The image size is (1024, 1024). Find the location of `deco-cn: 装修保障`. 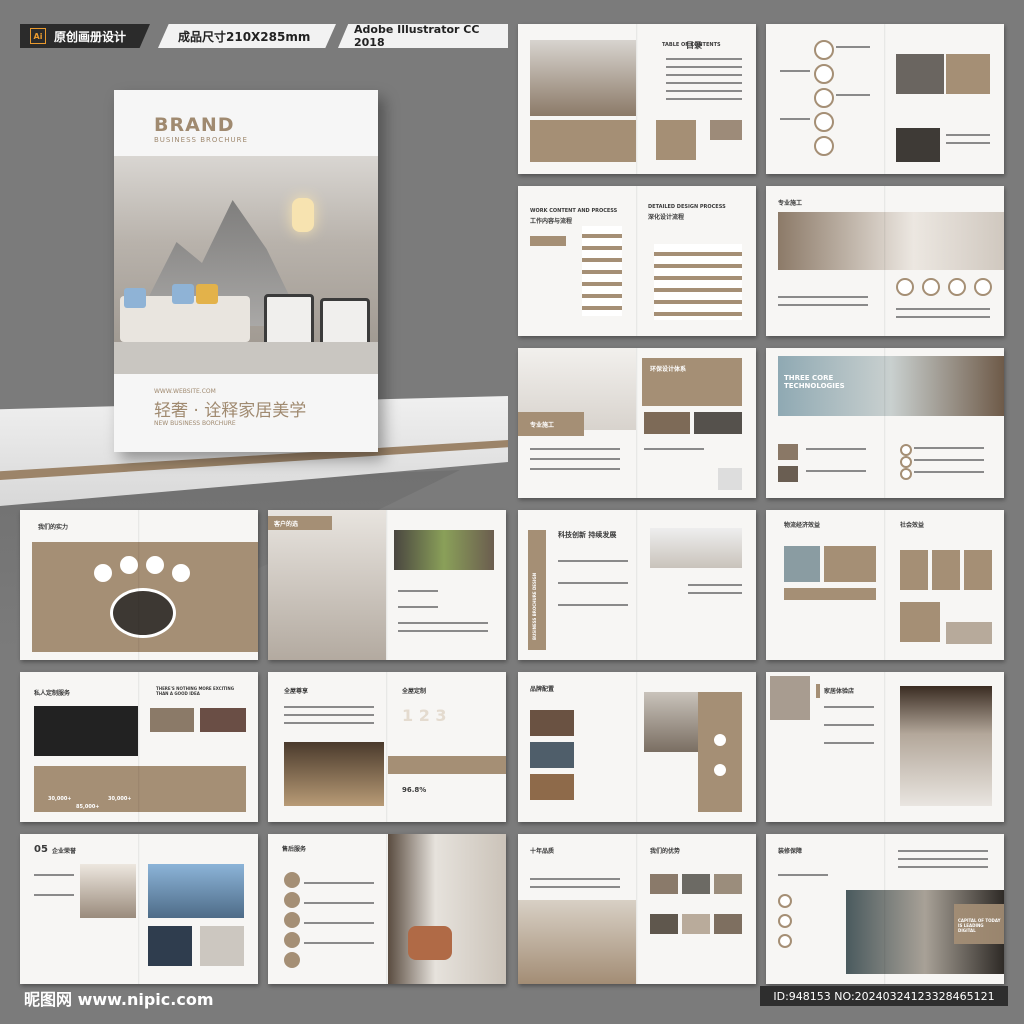

deco-cn: 装修保障 is located at coordinates (790, 851).